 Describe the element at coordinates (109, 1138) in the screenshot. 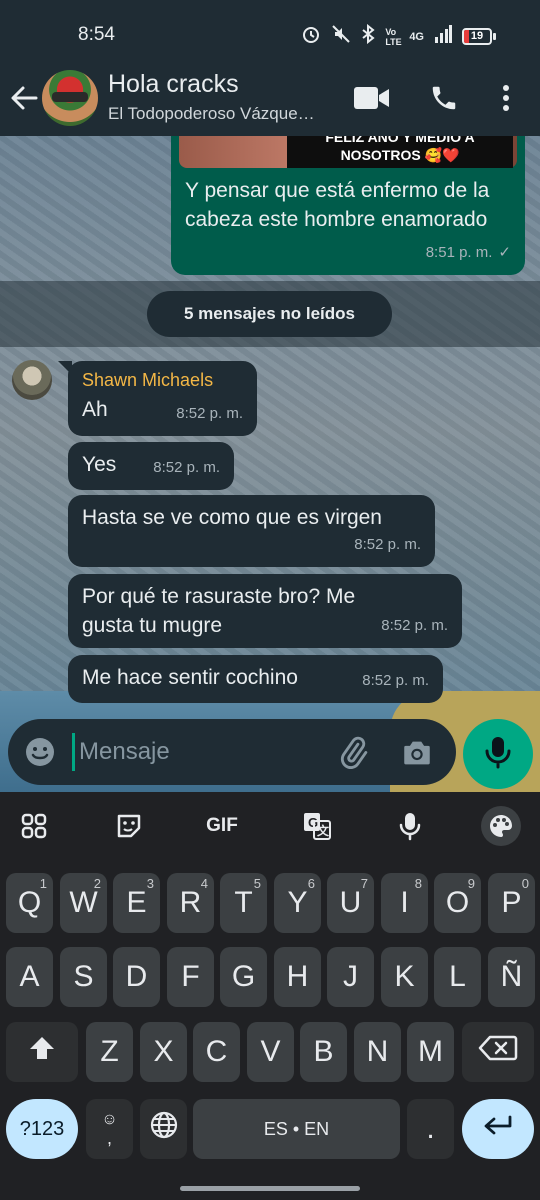

I see `comma-label: ,` at that location.